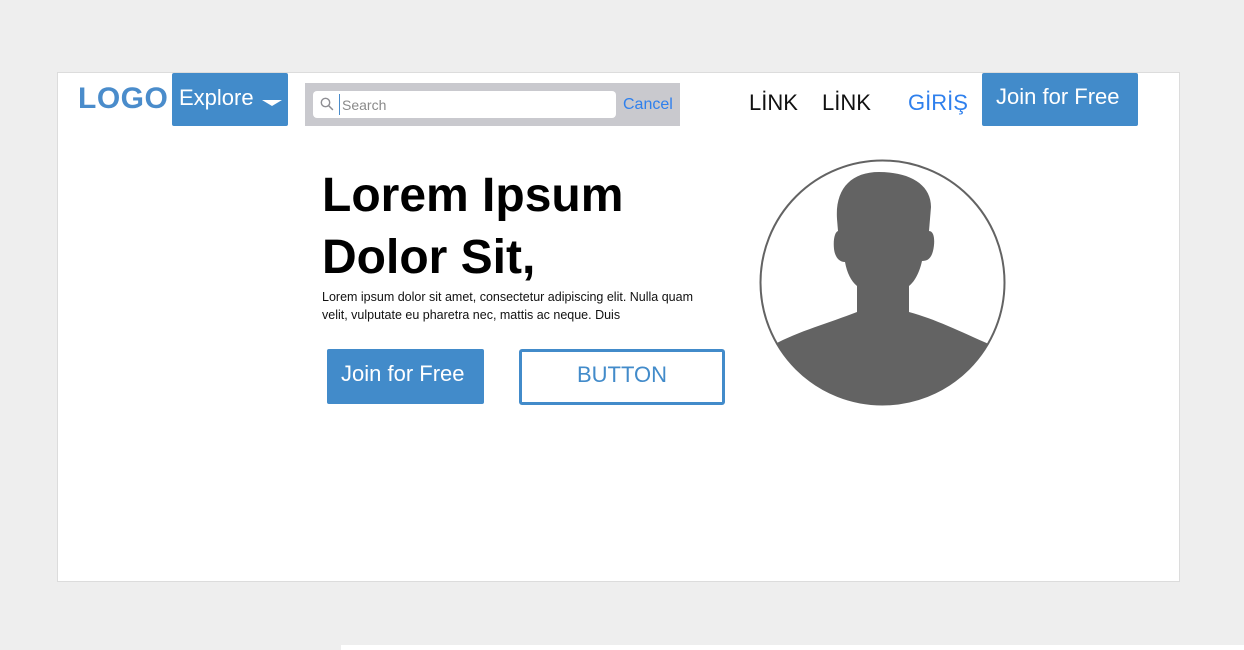 This screenshot has height=650, width=1244. Describe the element at coordinates (938, 103) in the screenshot. I see `login-link: GİRİŞ` at that location.